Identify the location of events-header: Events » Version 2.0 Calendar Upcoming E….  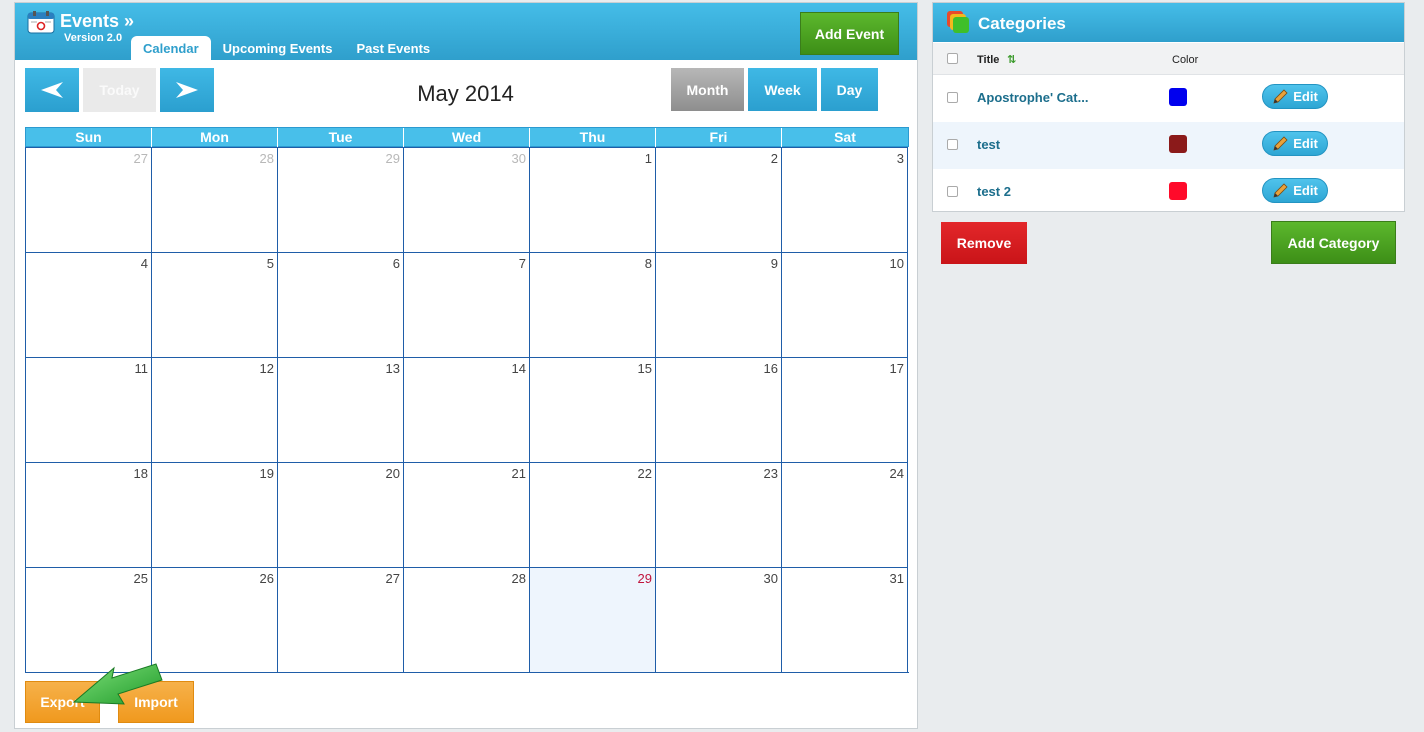
(466, 31).